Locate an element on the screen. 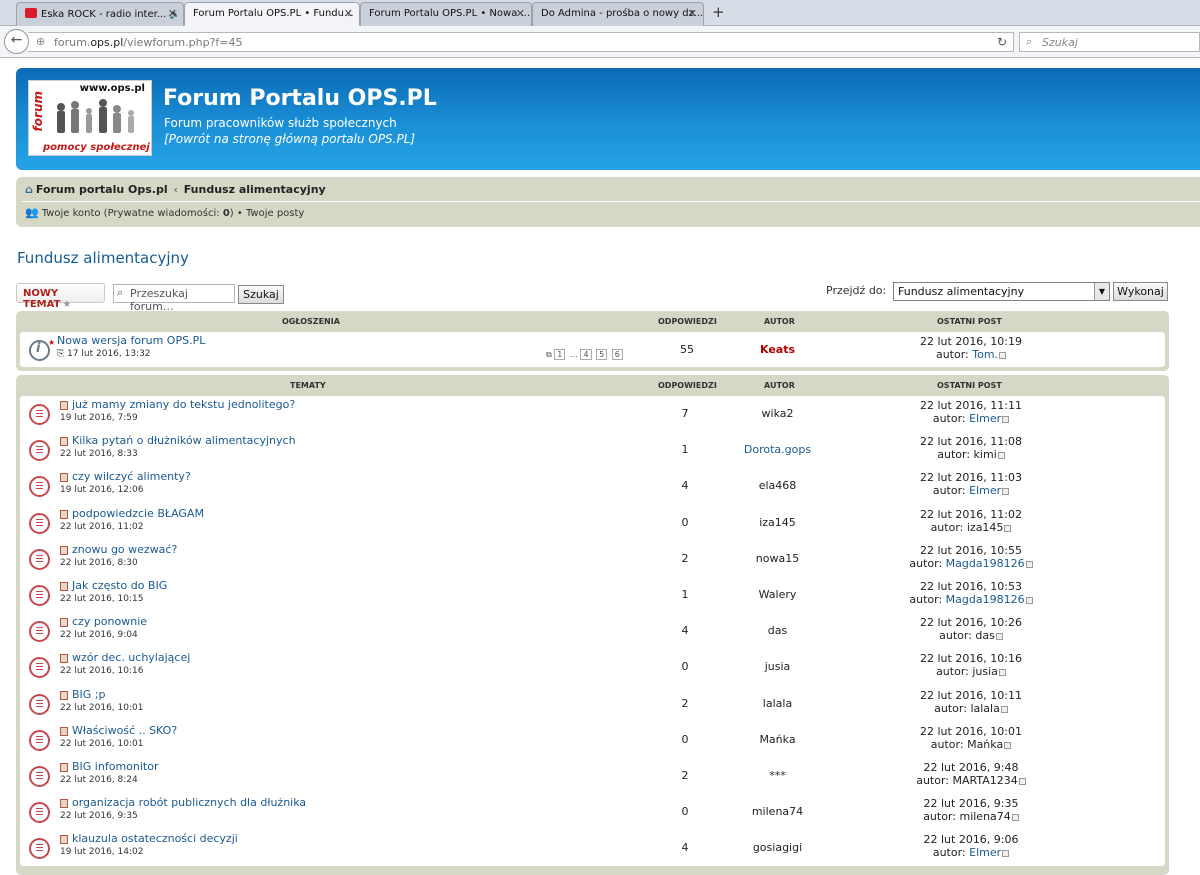  topic-title-link: BIG ;p is located at coordinates (89, 694).